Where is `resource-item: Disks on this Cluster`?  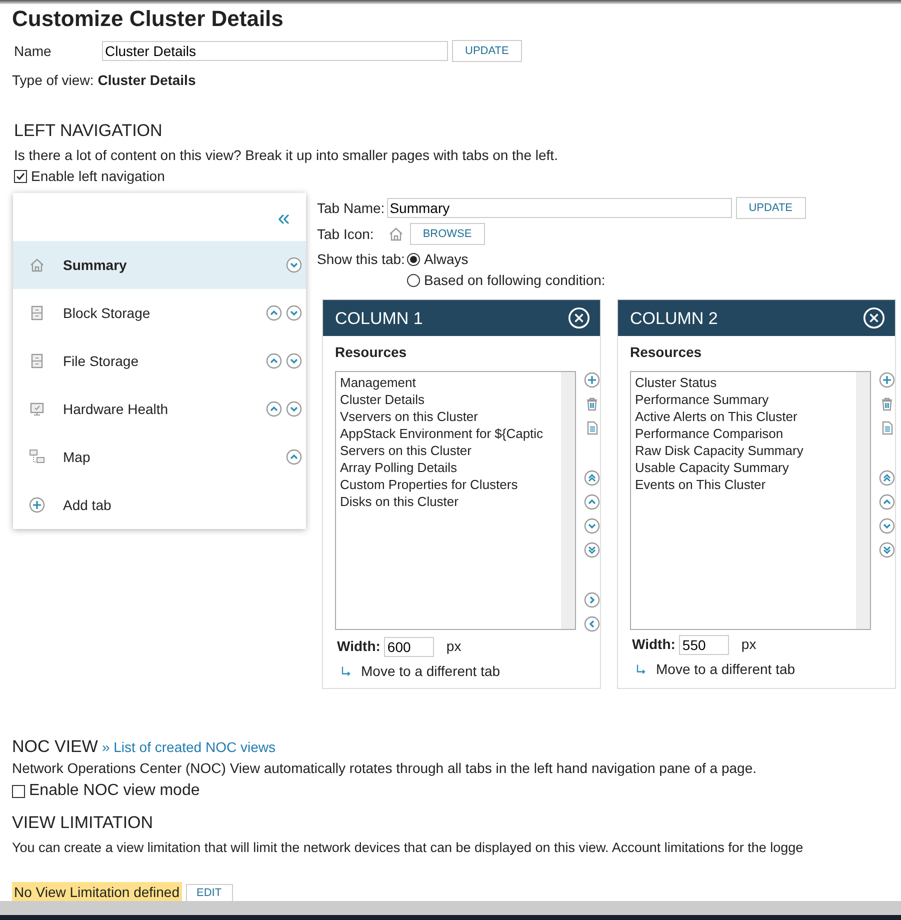 resource-item: Disks on this Cluster is located at coordinates (399, 501).